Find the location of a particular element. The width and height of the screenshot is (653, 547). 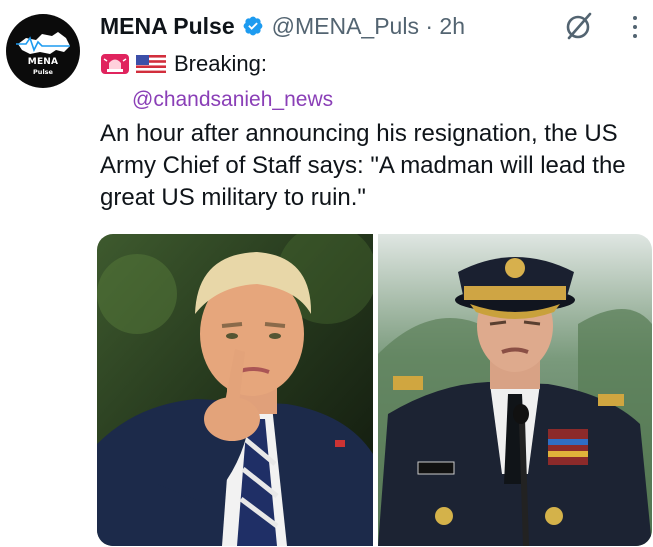

breaking-line: Breaking: is located at coordinates (183, 64).